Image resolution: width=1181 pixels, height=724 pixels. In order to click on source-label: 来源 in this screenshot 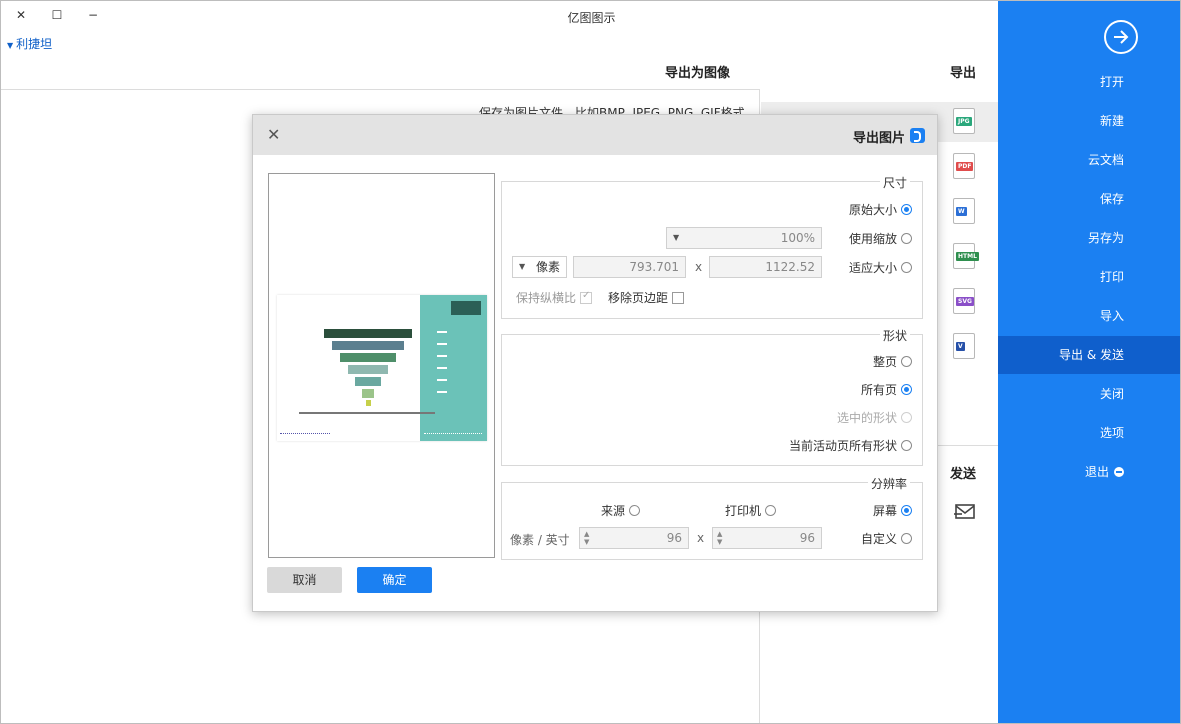, I will do `click(612, 511)`.